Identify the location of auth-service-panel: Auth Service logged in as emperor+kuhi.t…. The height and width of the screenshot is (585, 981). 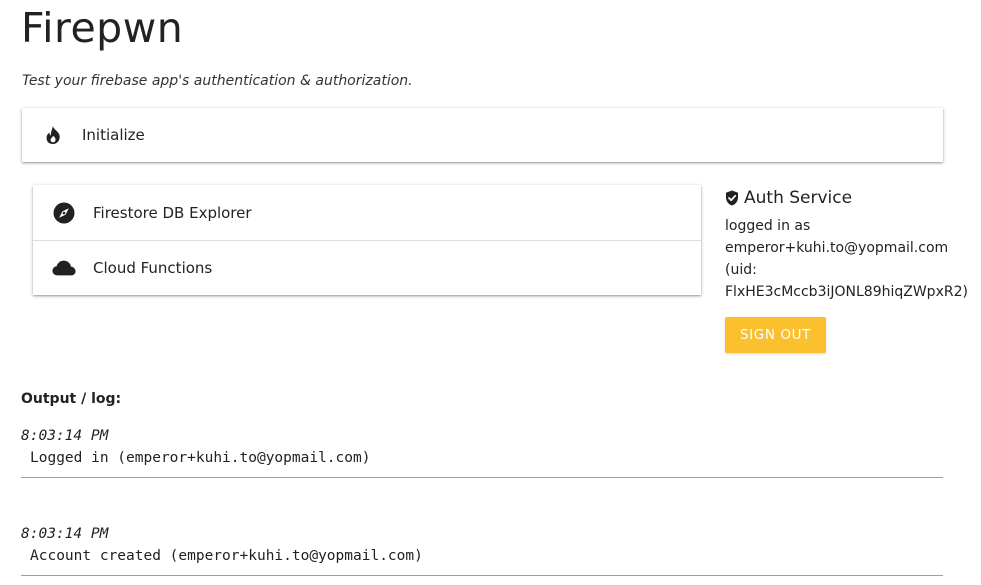
(850, 244).